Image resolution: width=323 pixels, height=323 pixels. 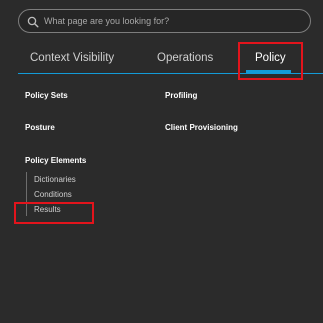 What do you see at coordinates (185, 58) in the screenshot?
I see `tab-operations: Operations` at bounding box center [185, 58].